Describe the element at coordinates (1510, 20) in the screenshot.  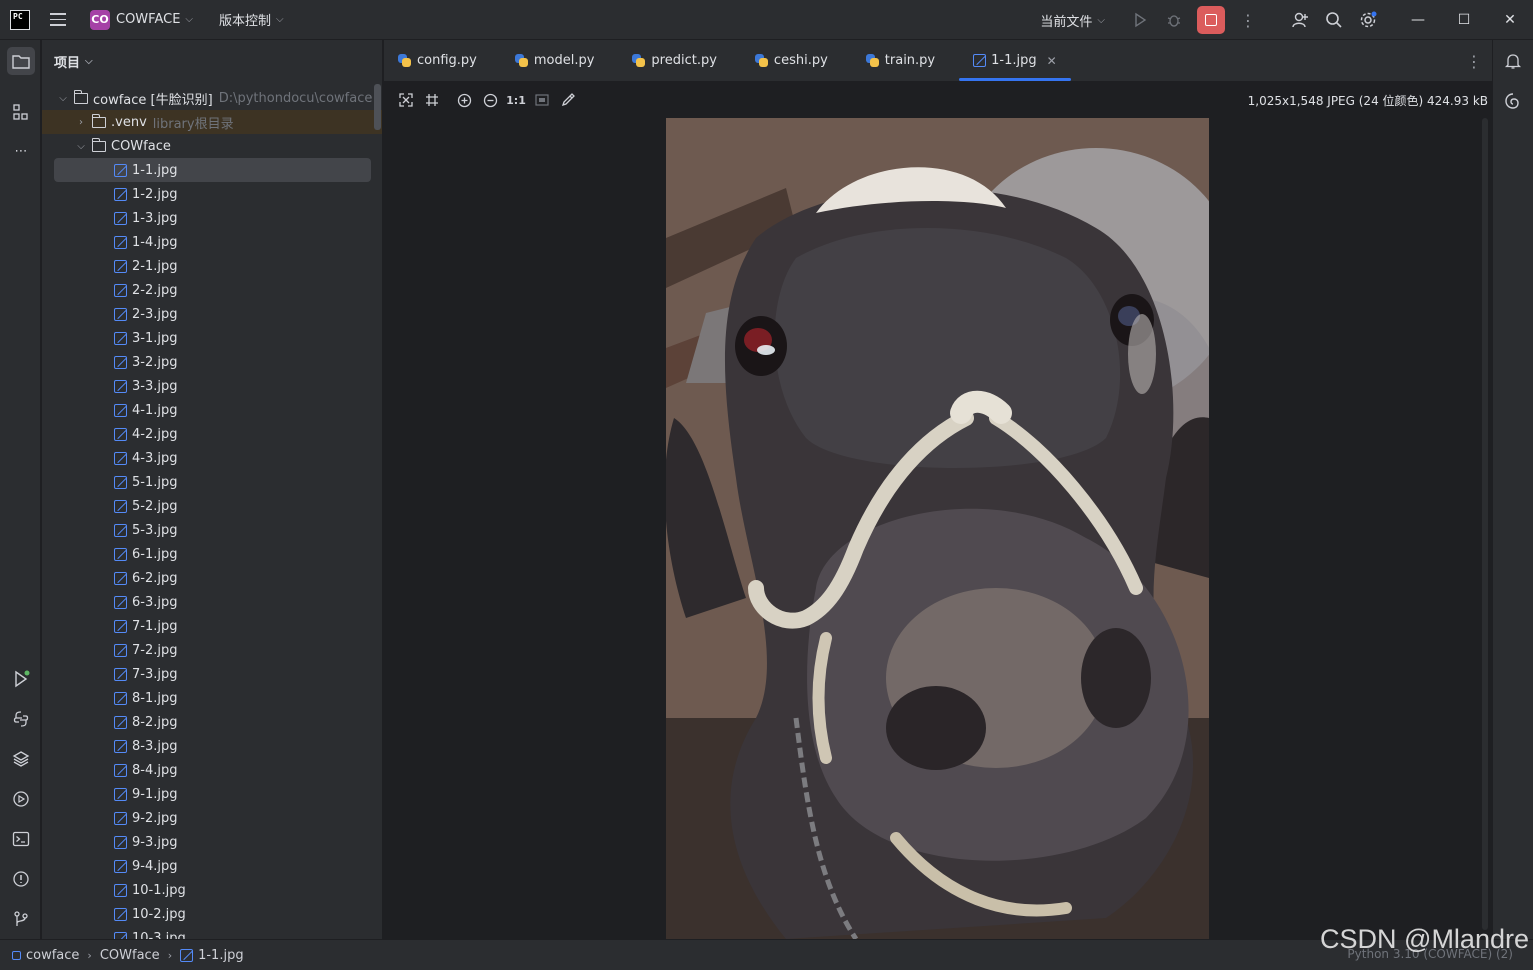
I see `close-window-button: ✕` at that location.